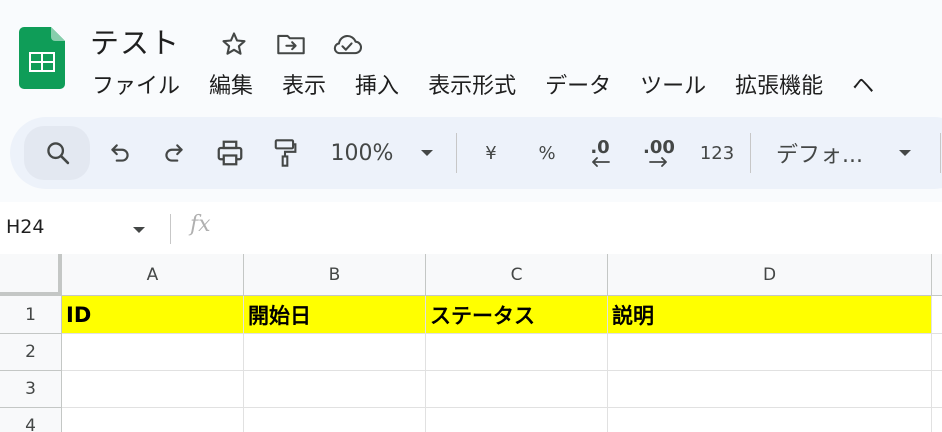  Describe the element at coordinates (491, 153) in the screenshot. I see `currency-format-button: ¥` at that location.